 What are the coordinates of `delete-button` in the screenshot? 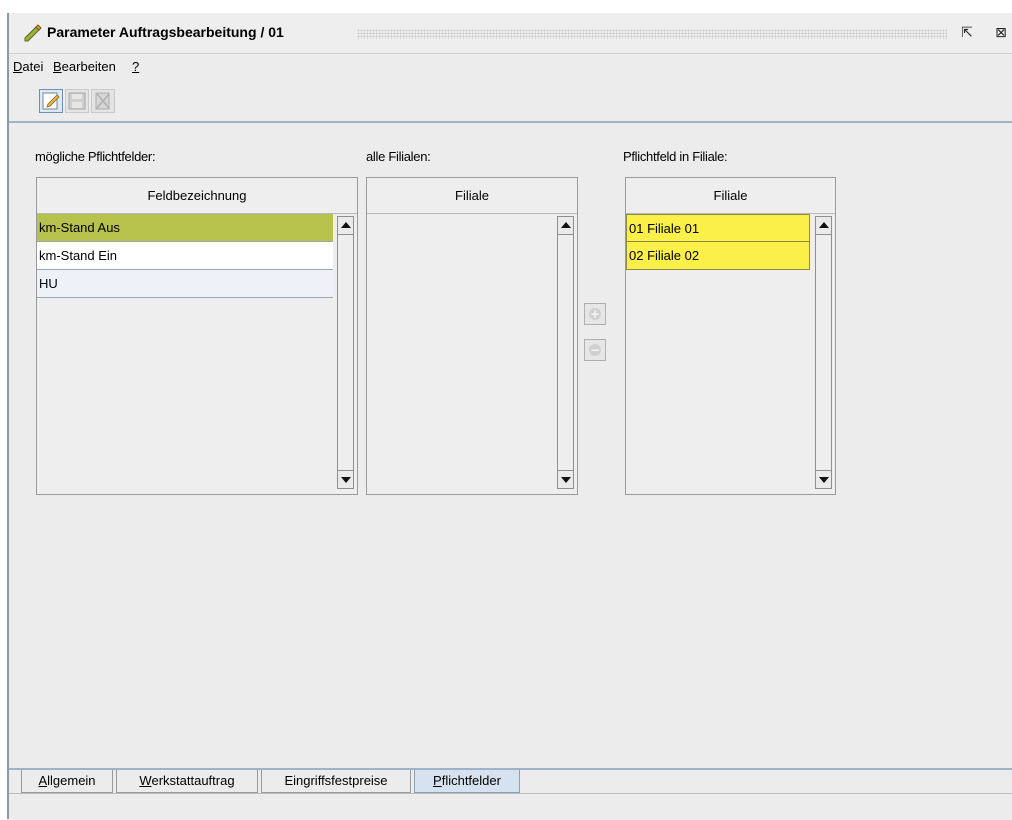 It's located at (103, 101).